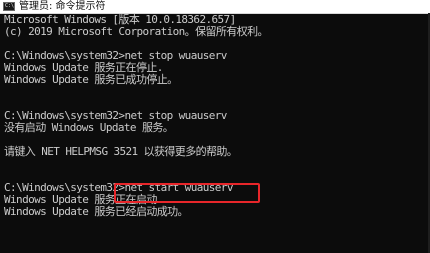  What do you see at coordinates (96, 211) in the screenshot?
I see `console-line: Windows Update 服务已经启动成功。` at bounding box center [96, 211].